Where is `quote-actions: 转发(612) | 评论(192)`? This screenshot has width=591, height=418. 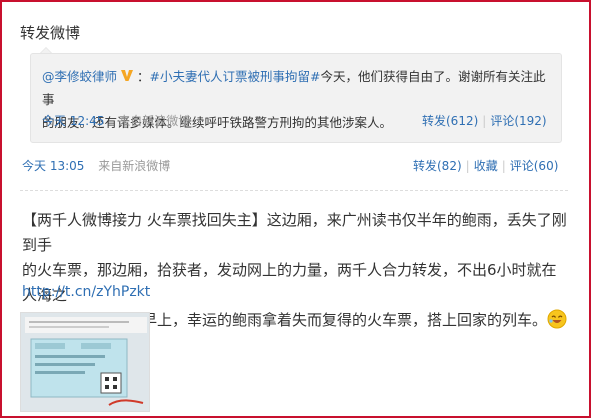 quote-actions: 转发(612) | 评论(192) is located at coordinates (484, 121).